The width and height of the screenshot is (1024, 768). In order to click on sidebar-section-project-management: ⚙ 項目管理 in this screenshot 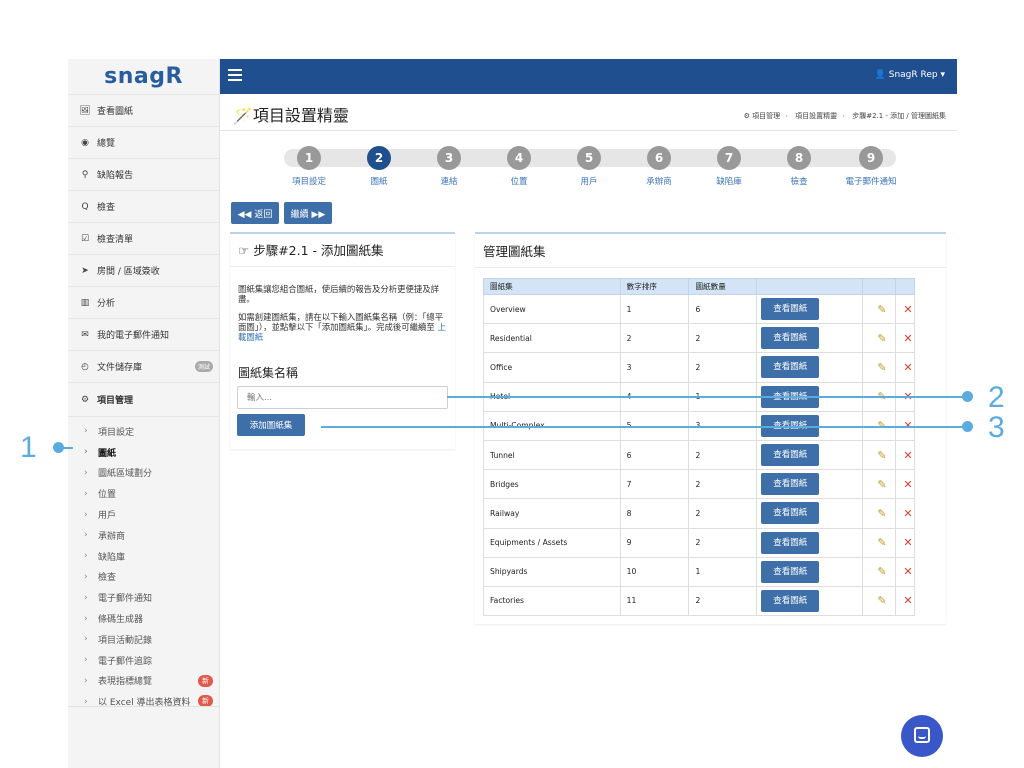, I will do `click(143, 399)`.